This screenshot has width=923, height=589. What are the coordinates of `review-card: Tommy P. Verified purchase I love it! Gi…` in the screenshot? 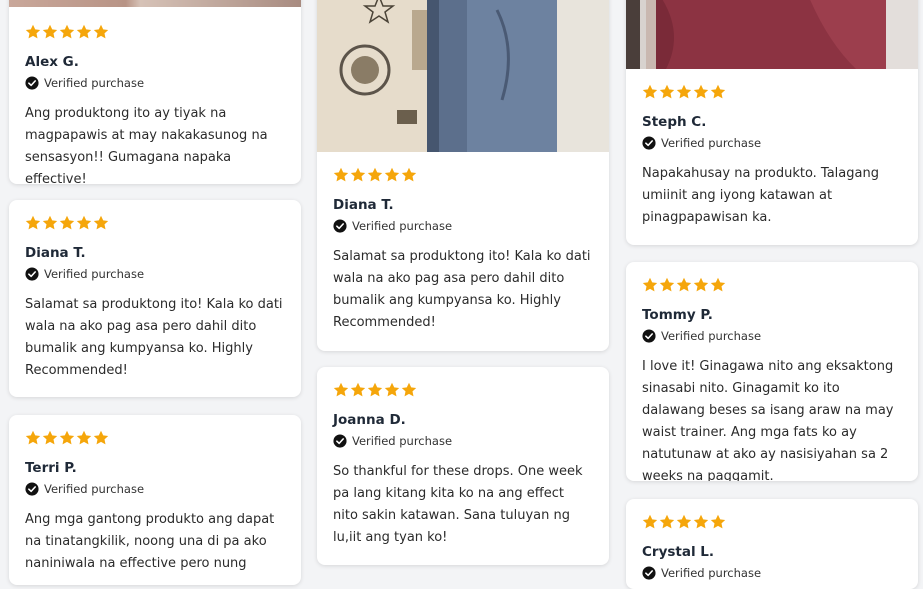 It's located at (772, 371).